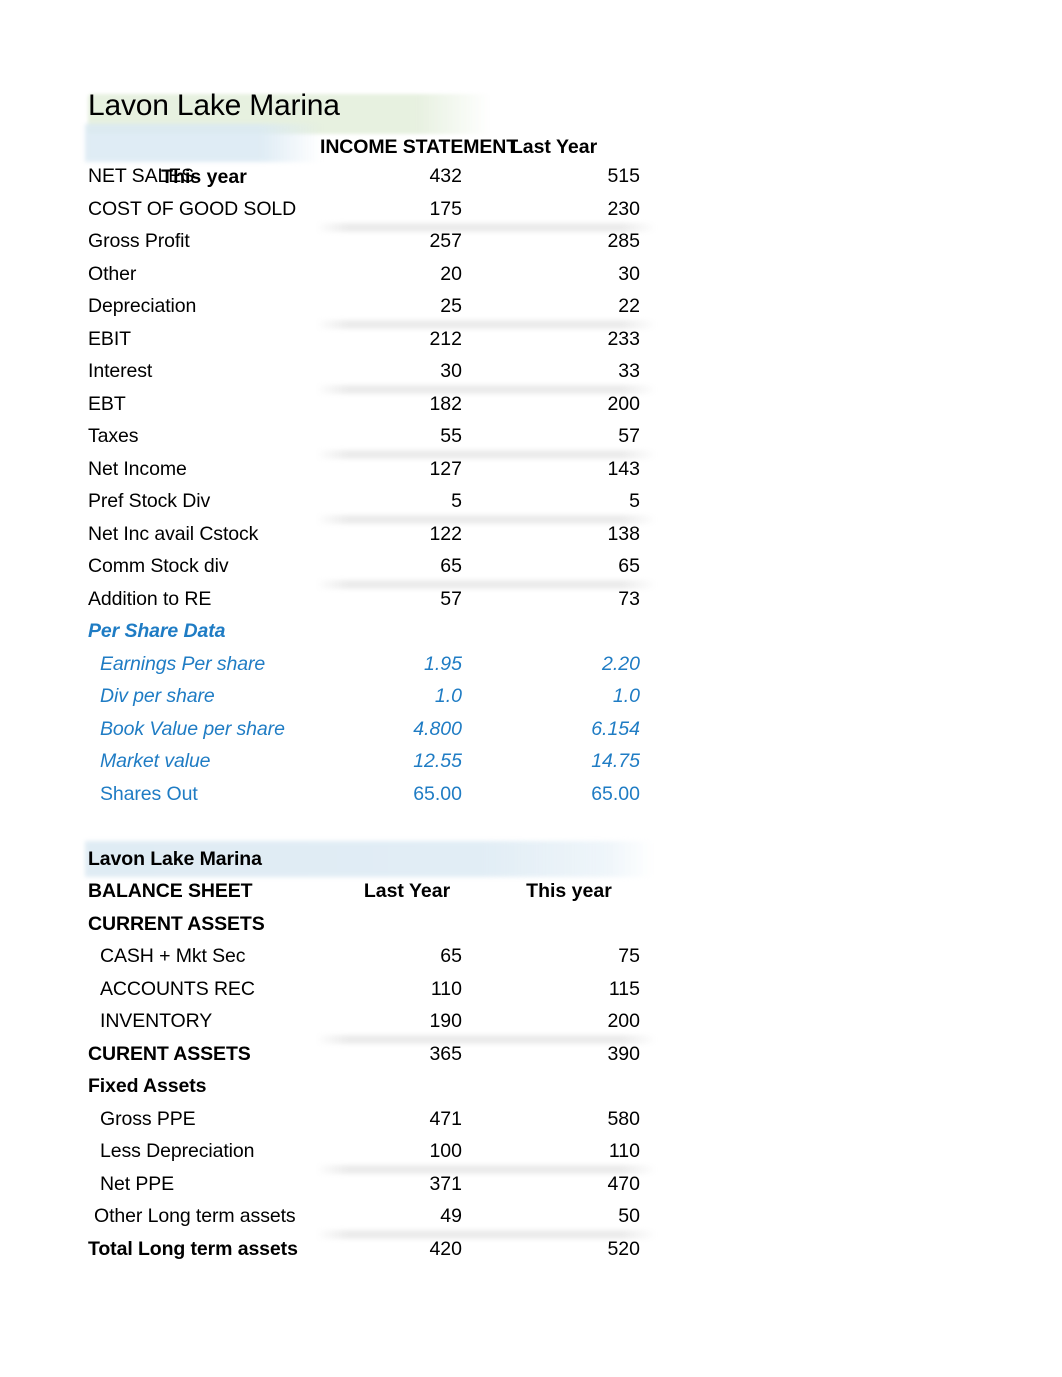  What do you see at coordinates (623, 176) in the screenshot?
I see `row-value-this-year: 515` at bounding box center [623, 176].